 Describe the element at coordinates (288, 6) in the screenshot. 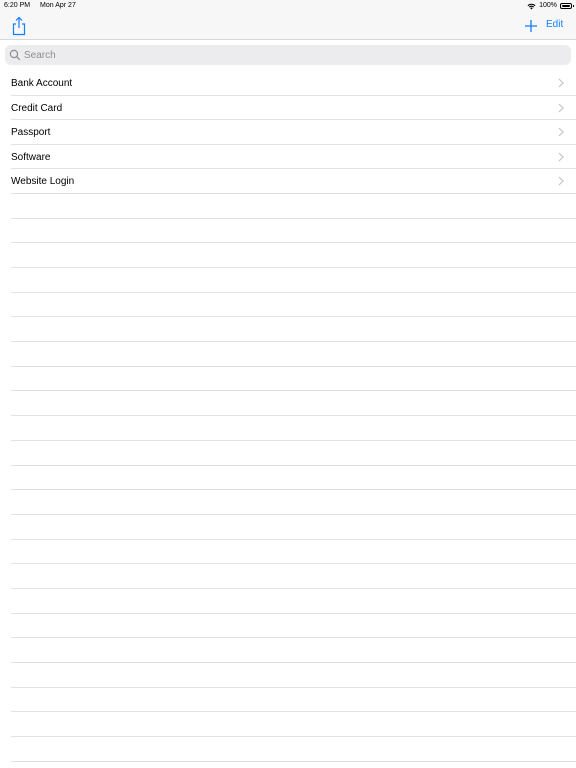

I see `status-bar: 6:20 PM Mon Apr 27 100%` at that location.